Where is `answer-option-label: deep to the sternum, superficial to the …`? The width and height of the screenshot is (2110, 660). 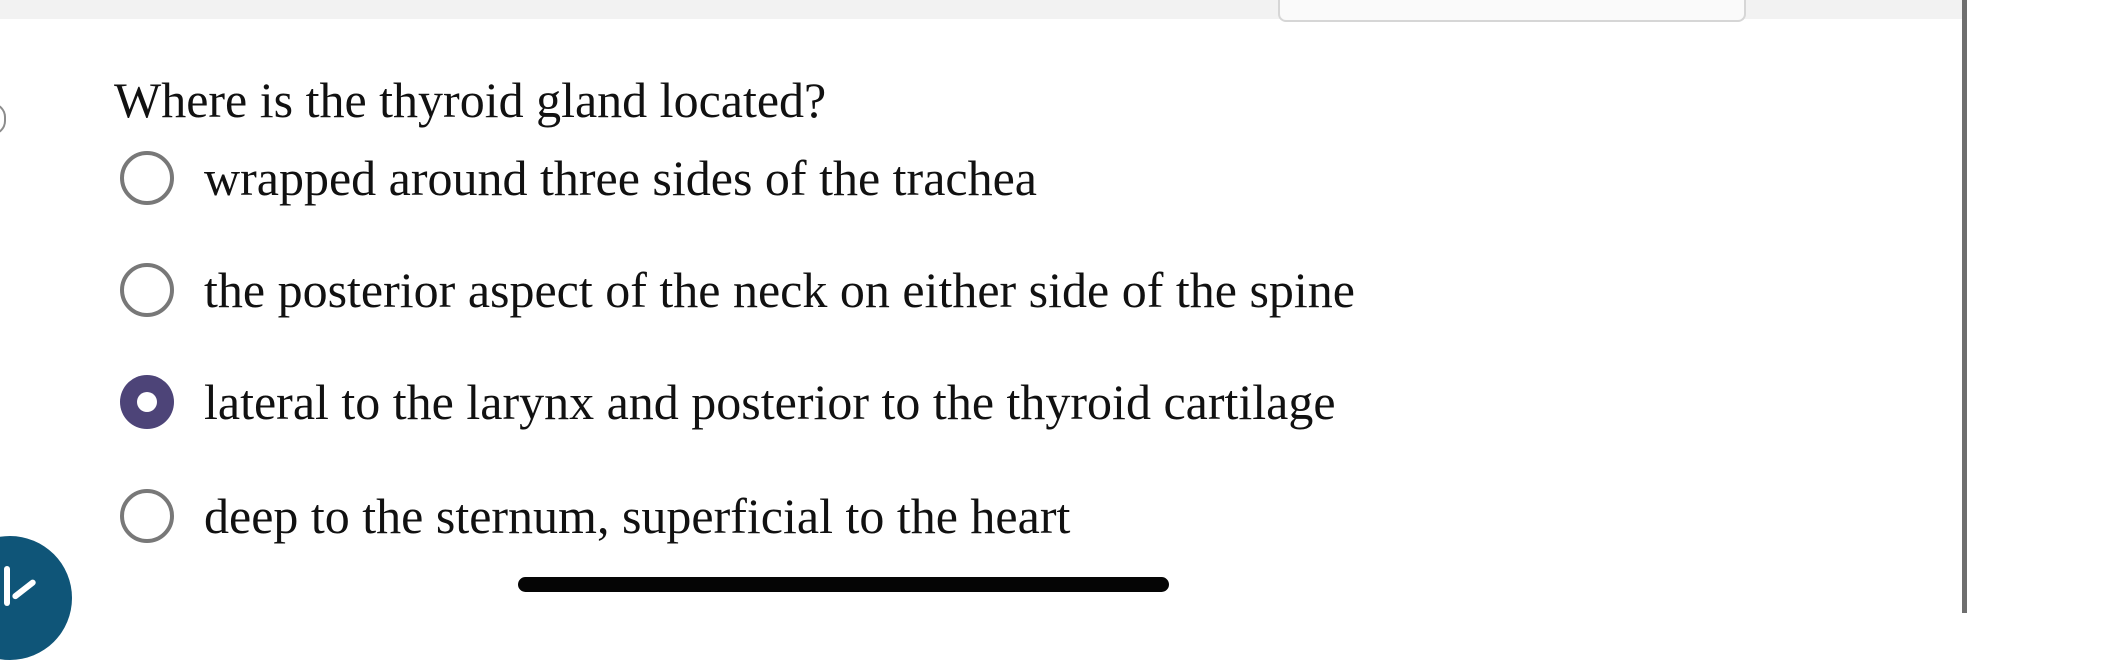
answer-option-label: deep to the sternum, superficial to the … is located at coordinates (637, 516).